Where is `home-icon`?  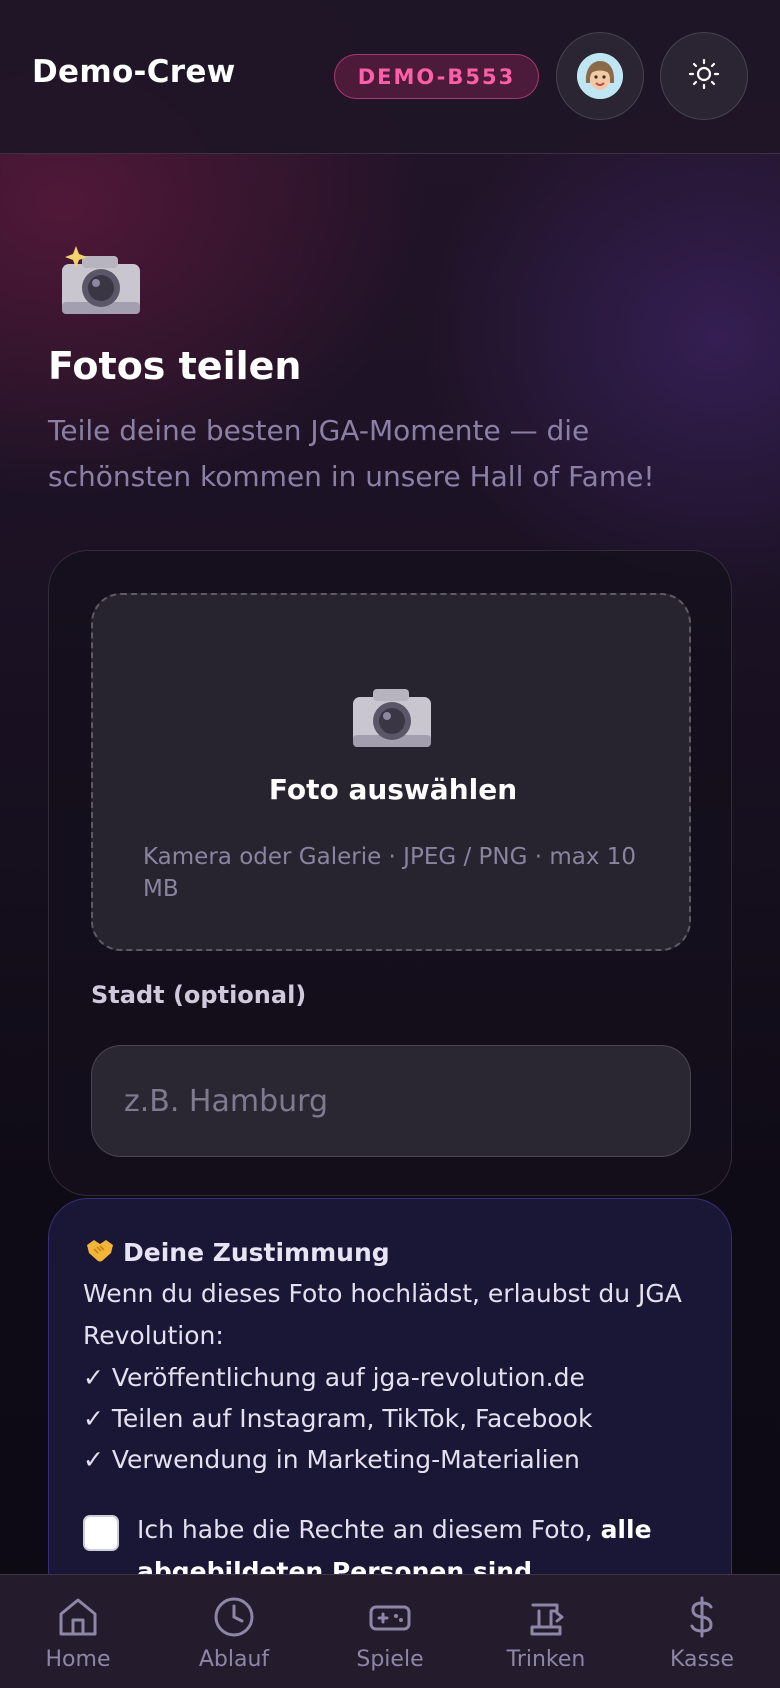
home-icon is located at coordinates (78, 1617).